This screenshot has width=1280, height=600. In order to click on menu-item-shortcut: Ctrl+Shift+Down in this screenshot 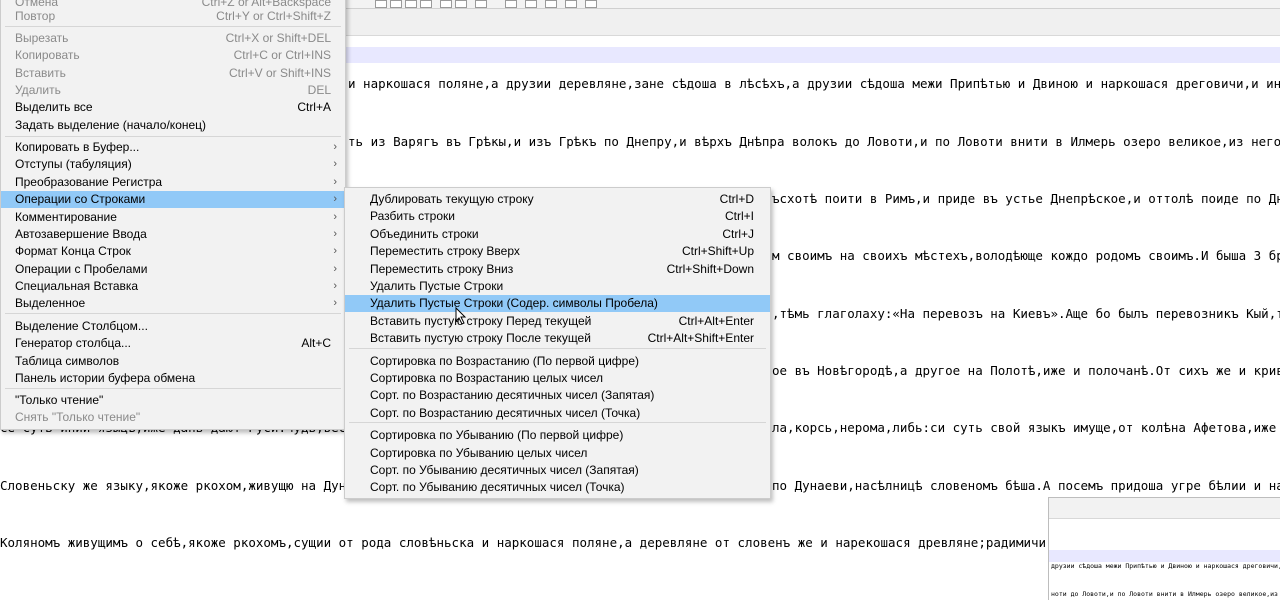, I will do `click(710, 269)`.